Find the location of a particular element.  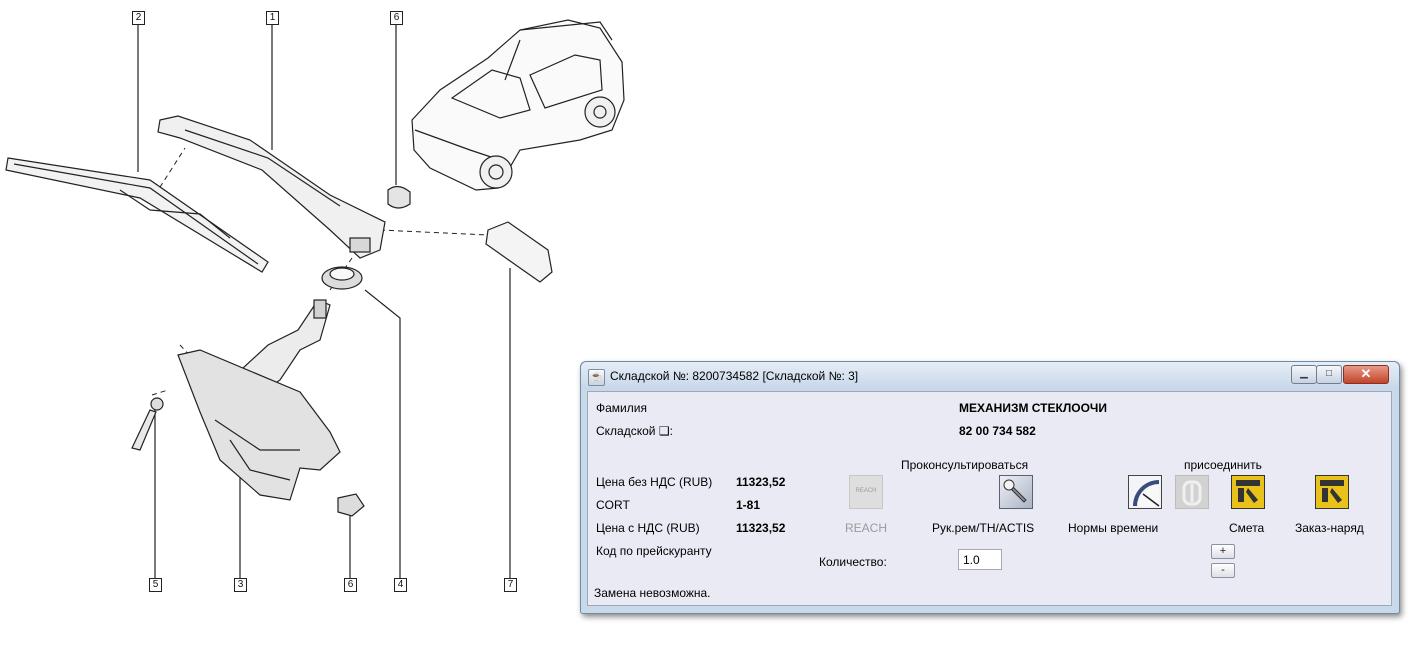

java-app-icon: ☕ is located at coordinates (596, 377).